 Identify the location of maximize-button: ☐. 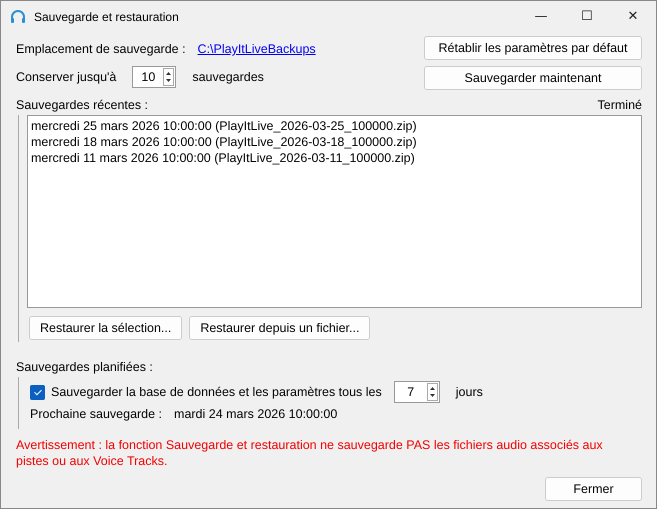
(587, 16).